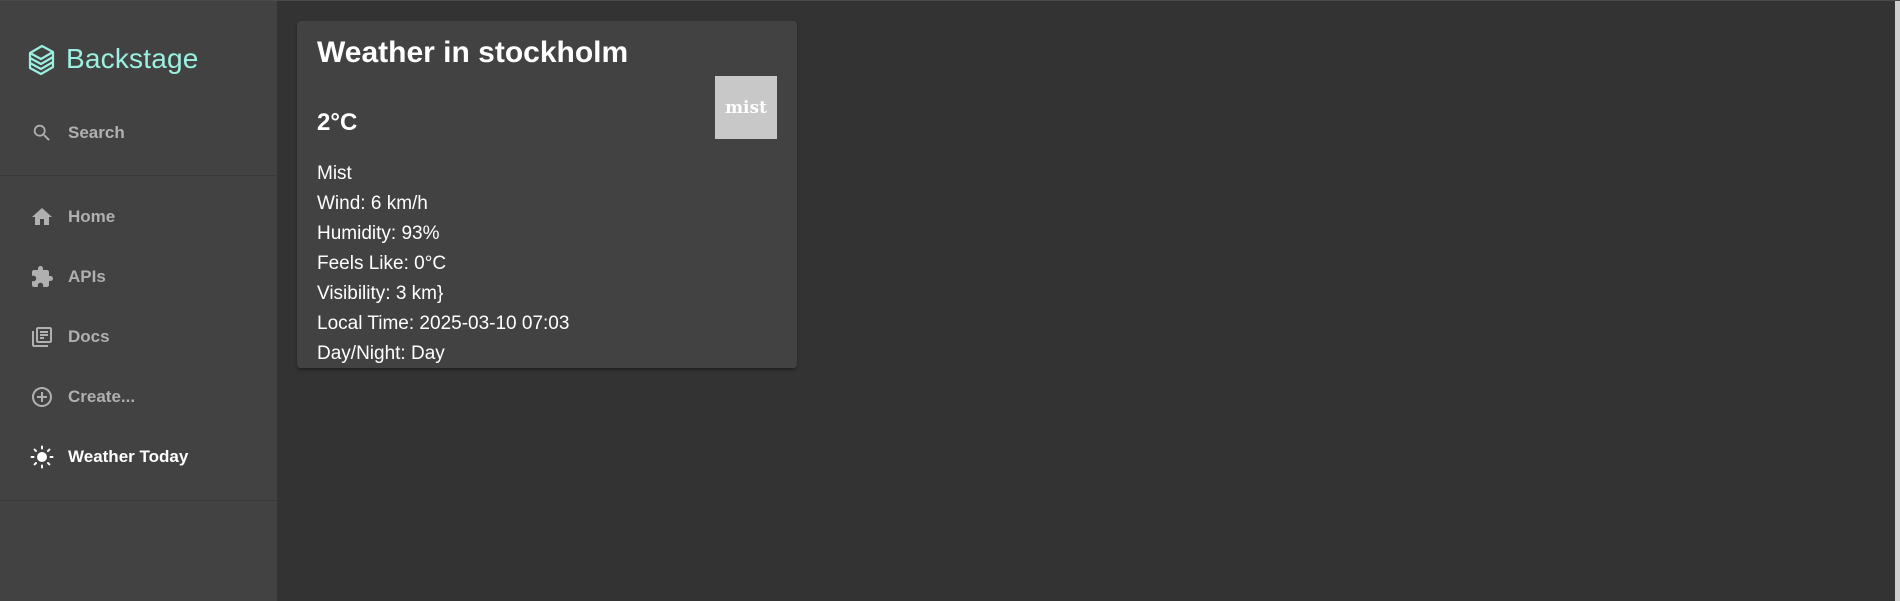 This screenshot has height=601, width=1900. Describe the element at coordinates (42, 133) in the screenshot. I see `search-icon` at that location.